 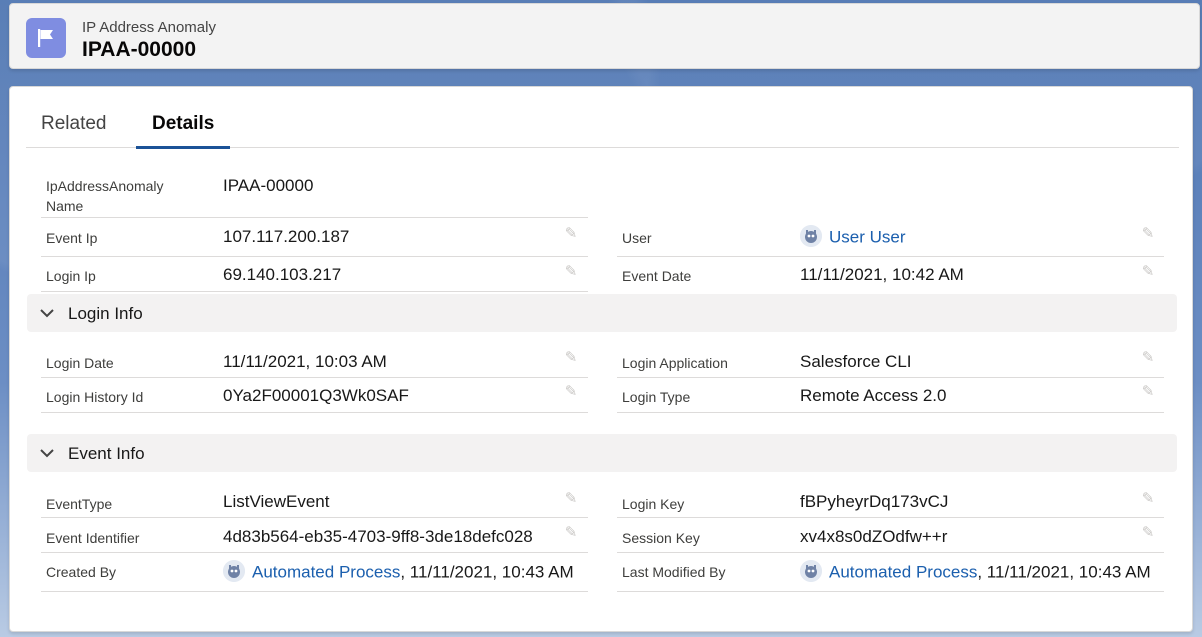 I want to click on created-by-label: Created By, so click(x=81, y=572).